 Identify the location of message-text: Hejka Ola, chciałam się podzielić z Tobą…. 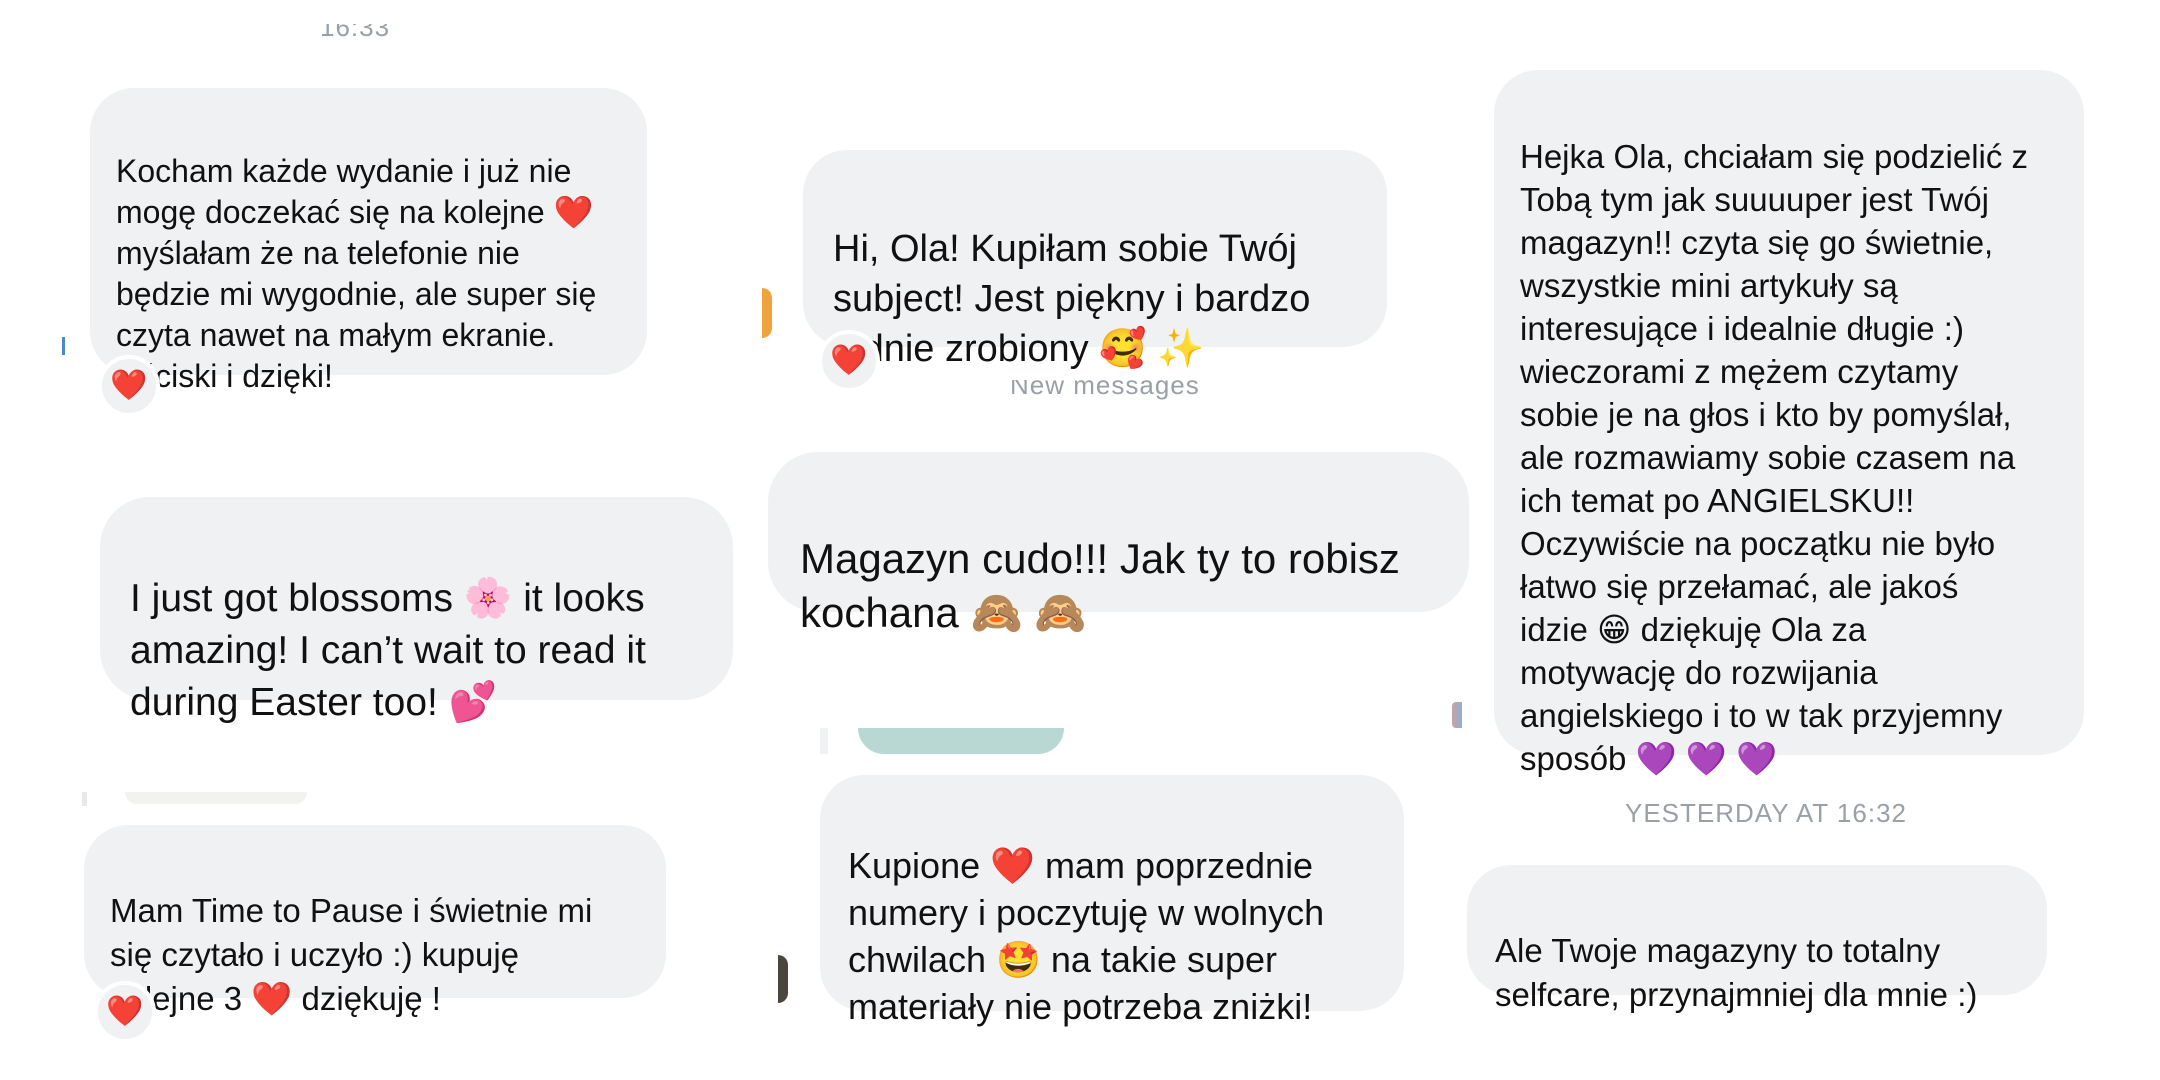
(1774, 457).